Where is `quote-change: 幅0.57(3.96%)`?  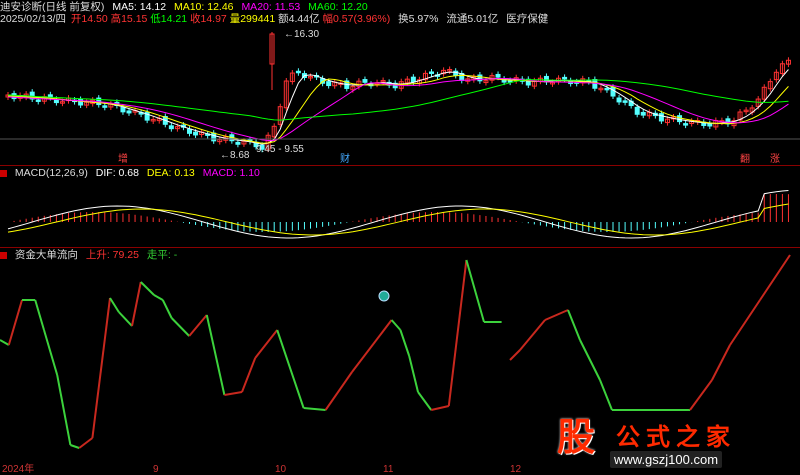 quote-change: 幅0.57(3.96%) is located at coordinates (356, 19).